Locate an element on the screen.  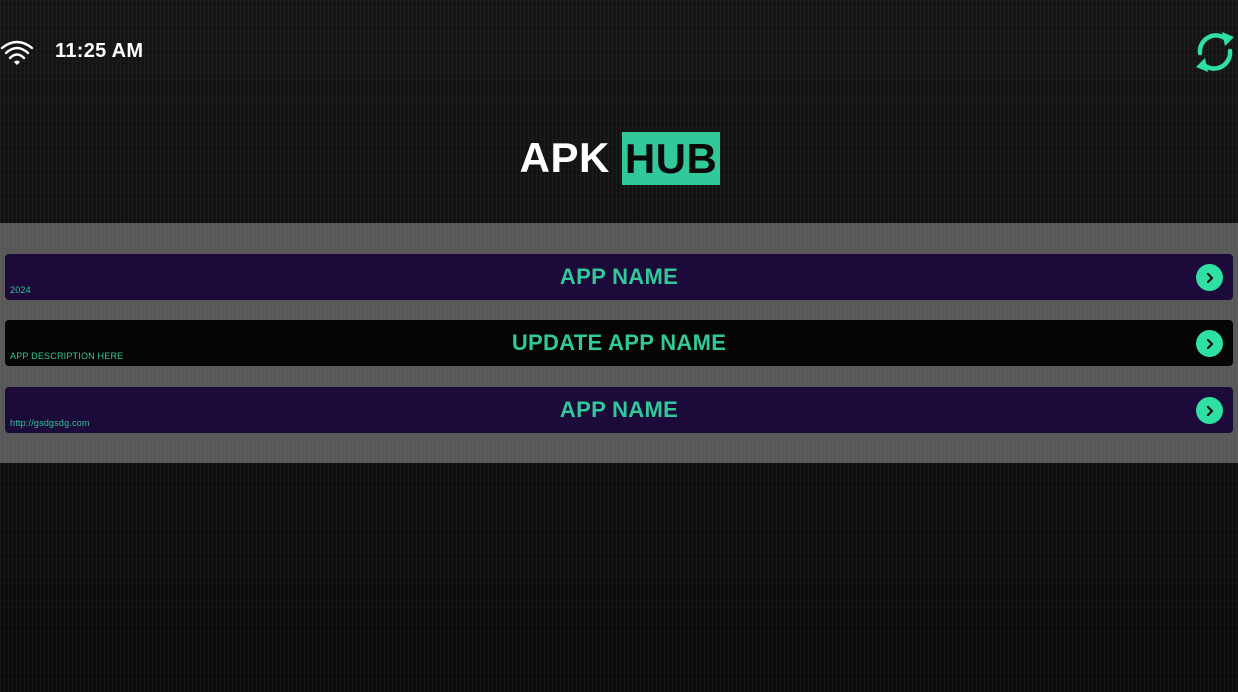
logo-text-apk: APK is located at coordinates (564, 157).